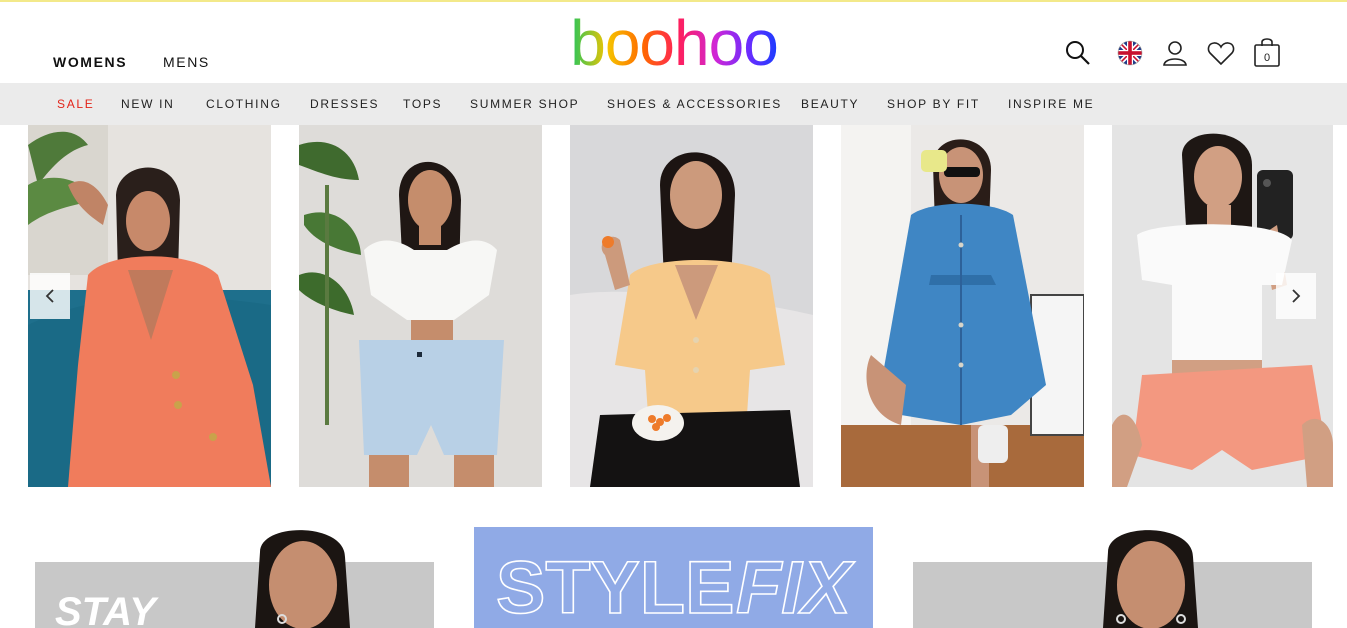 The width and height of the screenshot is (1347, 628). I want to click on carousel-next-button, so click(1296, 296).